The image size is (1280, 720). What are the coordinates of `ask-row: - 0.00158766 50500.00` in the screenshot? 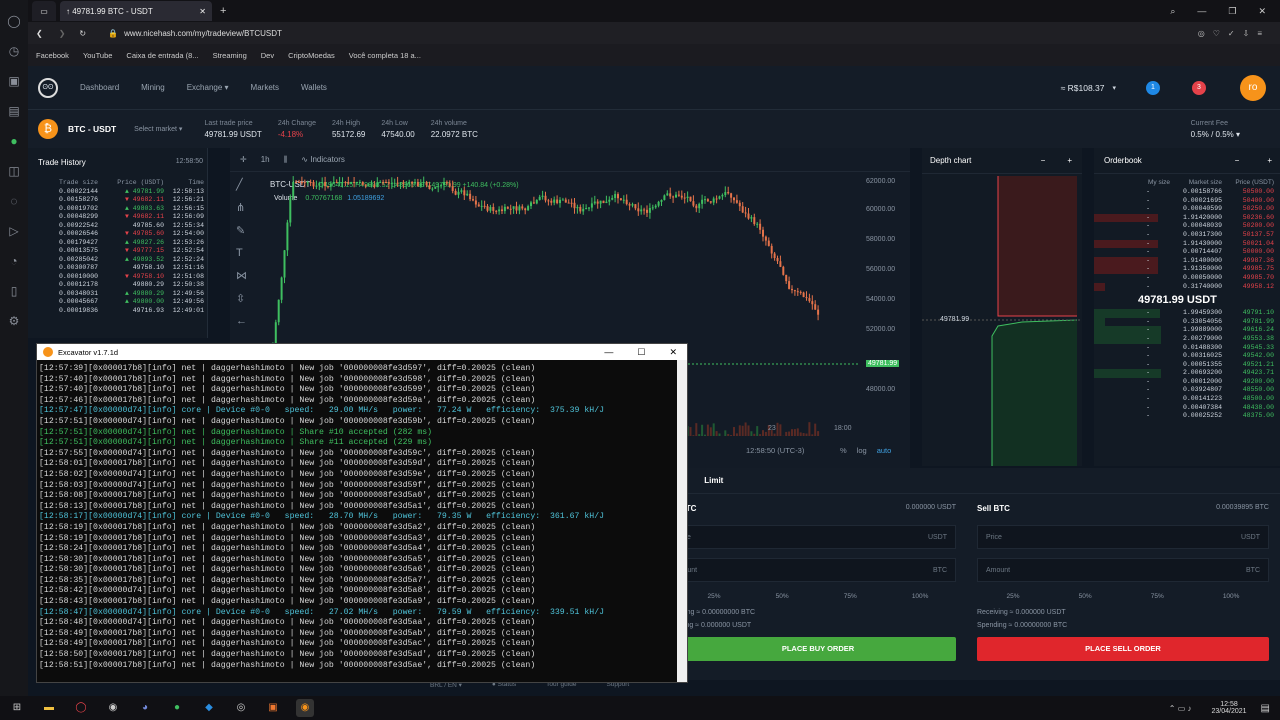 It's located at (1187, 192).